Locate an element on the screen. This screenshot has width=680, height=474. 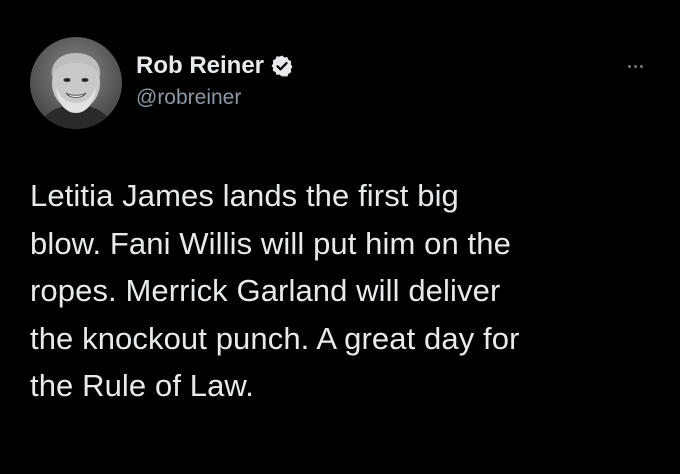
author-block: Rob Reiner @robreiner is located at coordinates (215, 81).